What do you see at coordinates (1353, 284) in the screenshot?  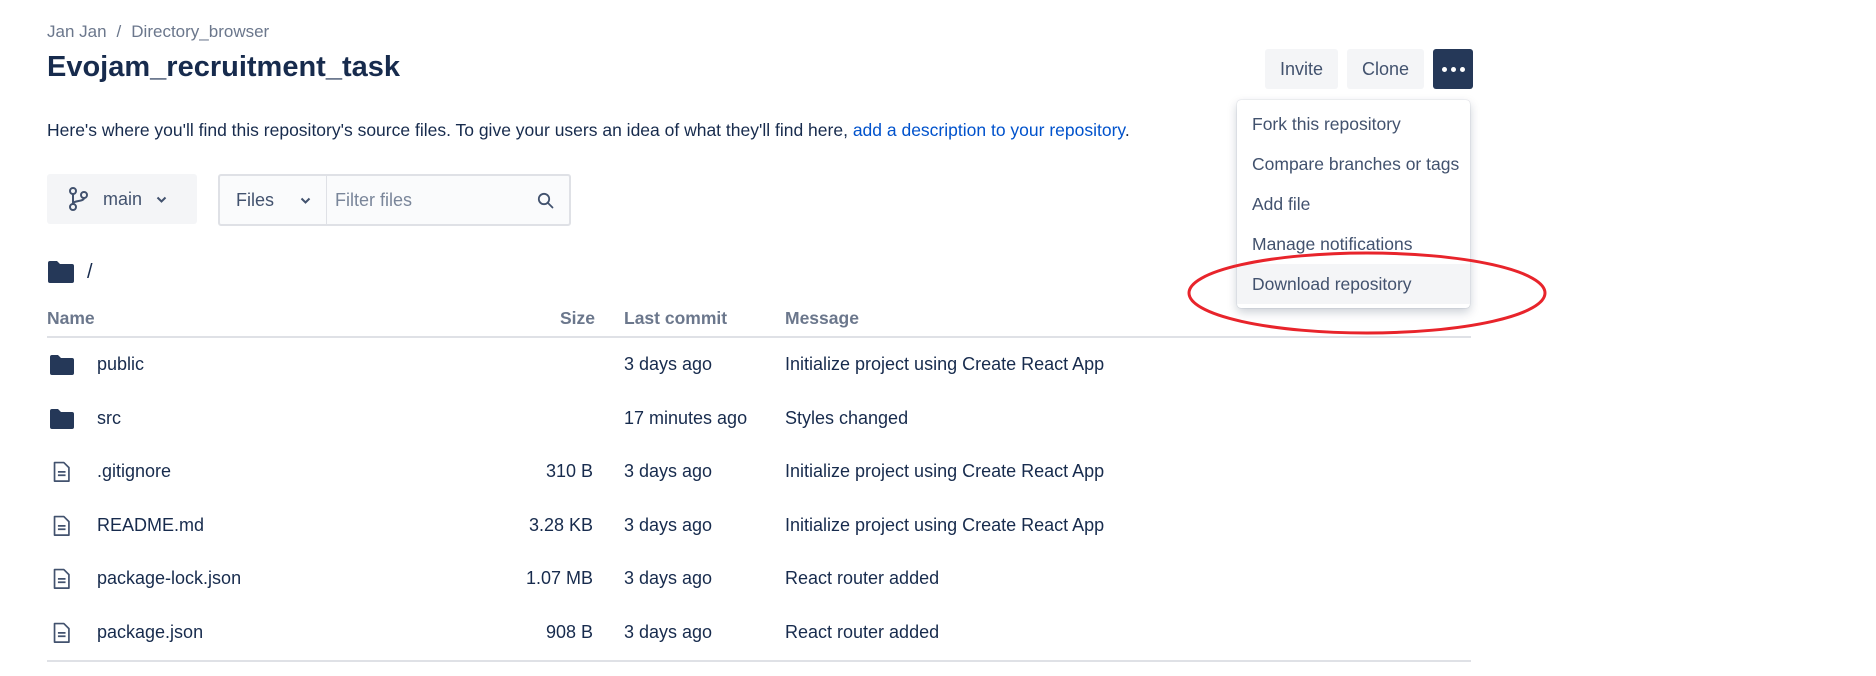 I see `menu-item-download-repository: Download repository` at bounding box center [1353, 284].